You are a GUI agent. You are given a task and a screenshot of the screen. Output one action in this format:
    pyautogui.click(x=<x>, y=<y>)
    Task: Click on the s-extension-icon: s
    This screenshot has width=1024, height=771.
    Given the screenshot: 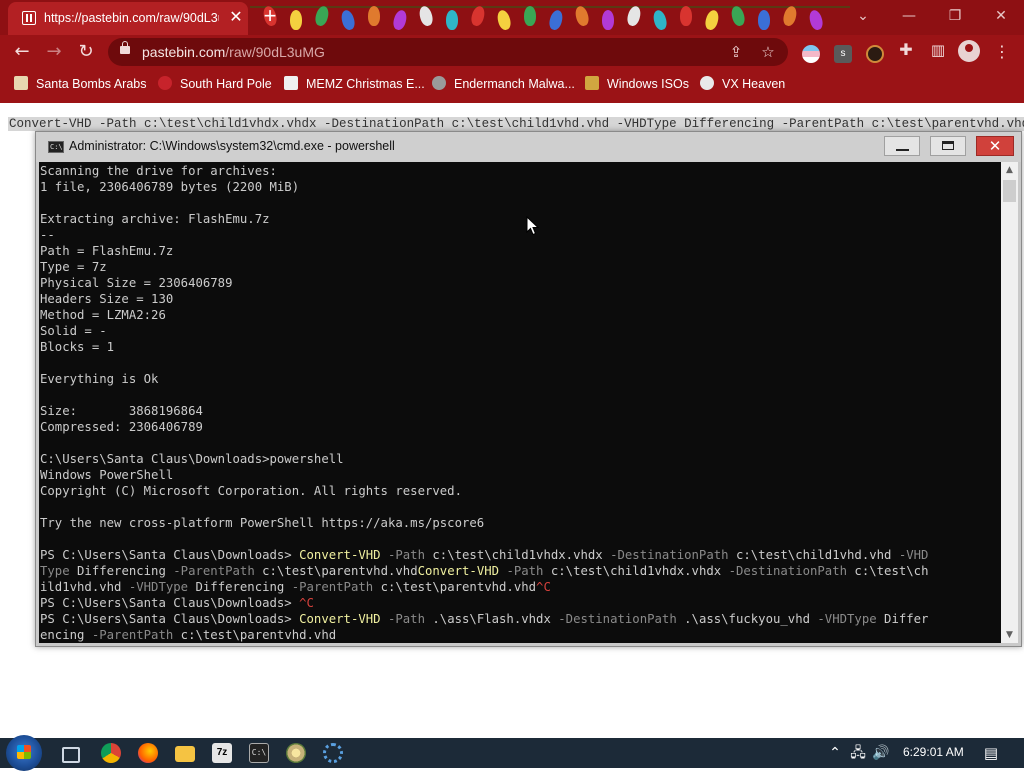 What is the action you would take?
    pyautogui.click(x=843, y=54)
    